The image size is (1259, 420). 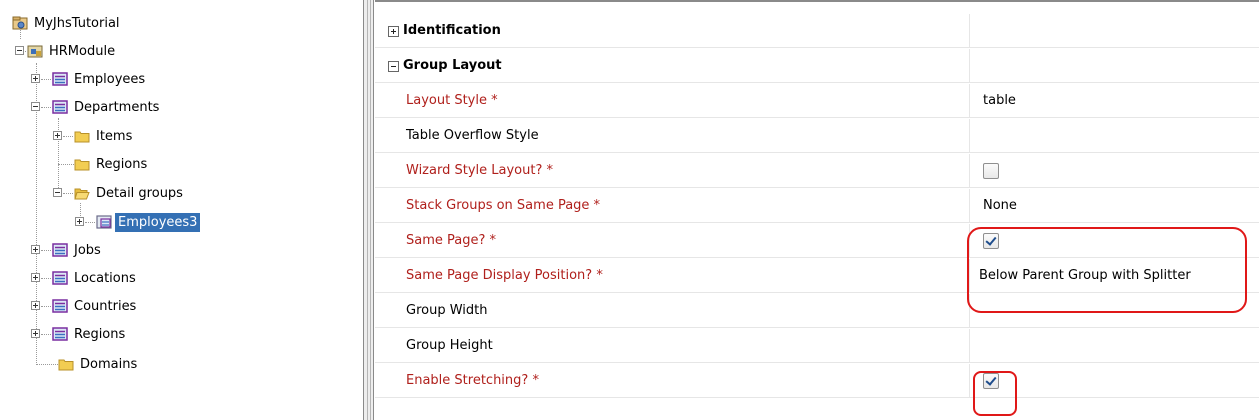 I want to click on property-label: Layout Style *, so click(x=672, y=101).